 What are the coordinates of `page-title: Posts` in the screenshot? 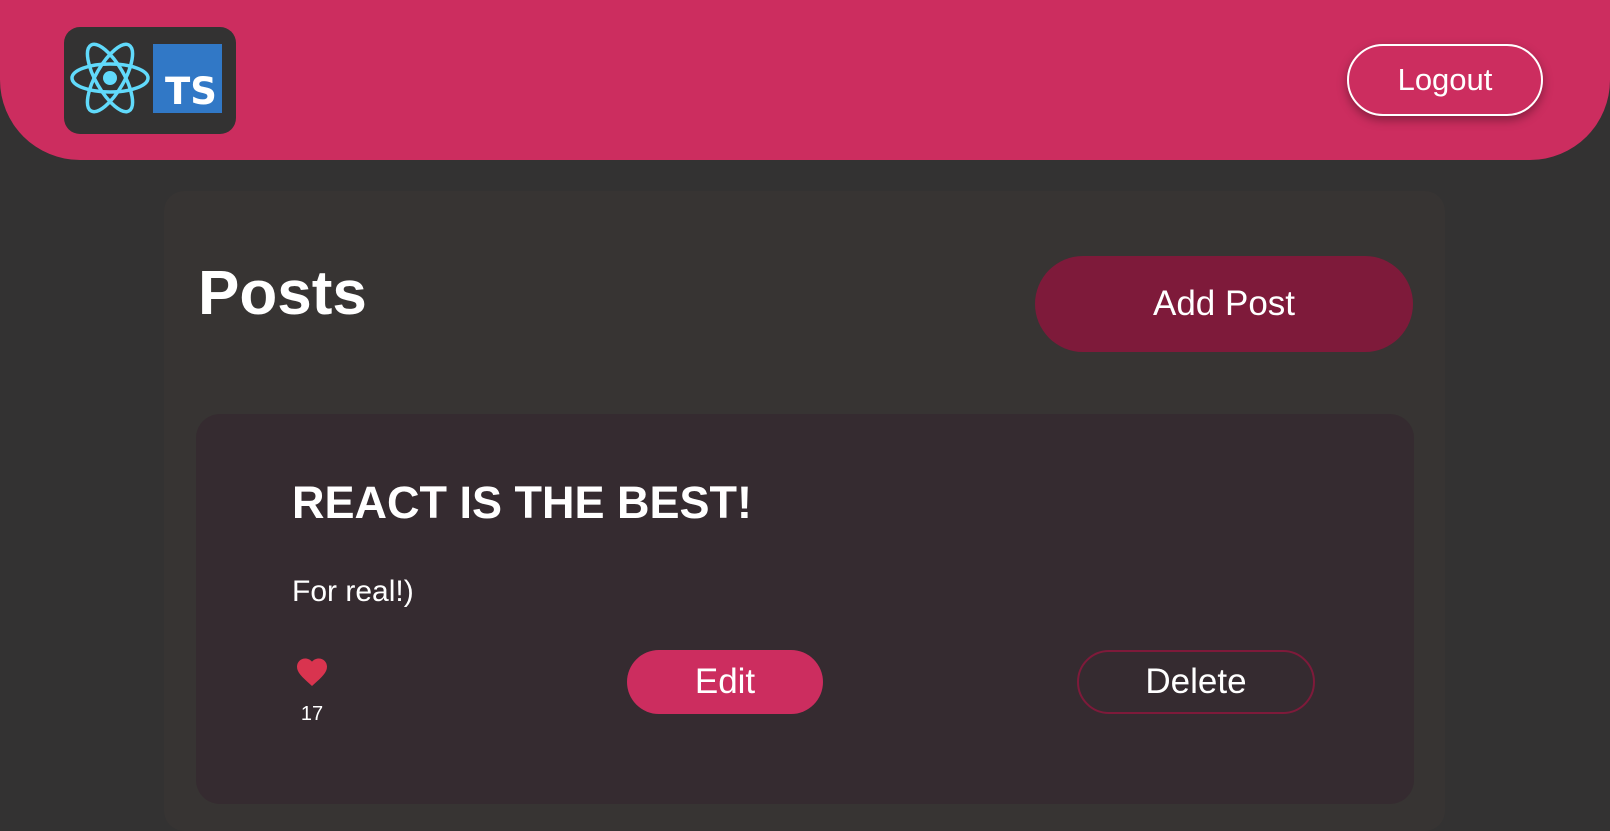 It's located at (282, 293).